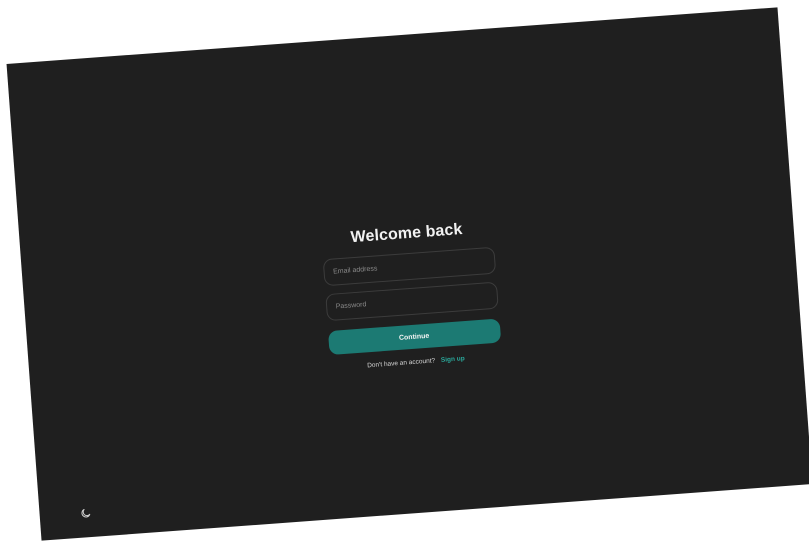 The width and height of the screenshot is (809, 547). I want to click on moon-icon, so click(86, 513).